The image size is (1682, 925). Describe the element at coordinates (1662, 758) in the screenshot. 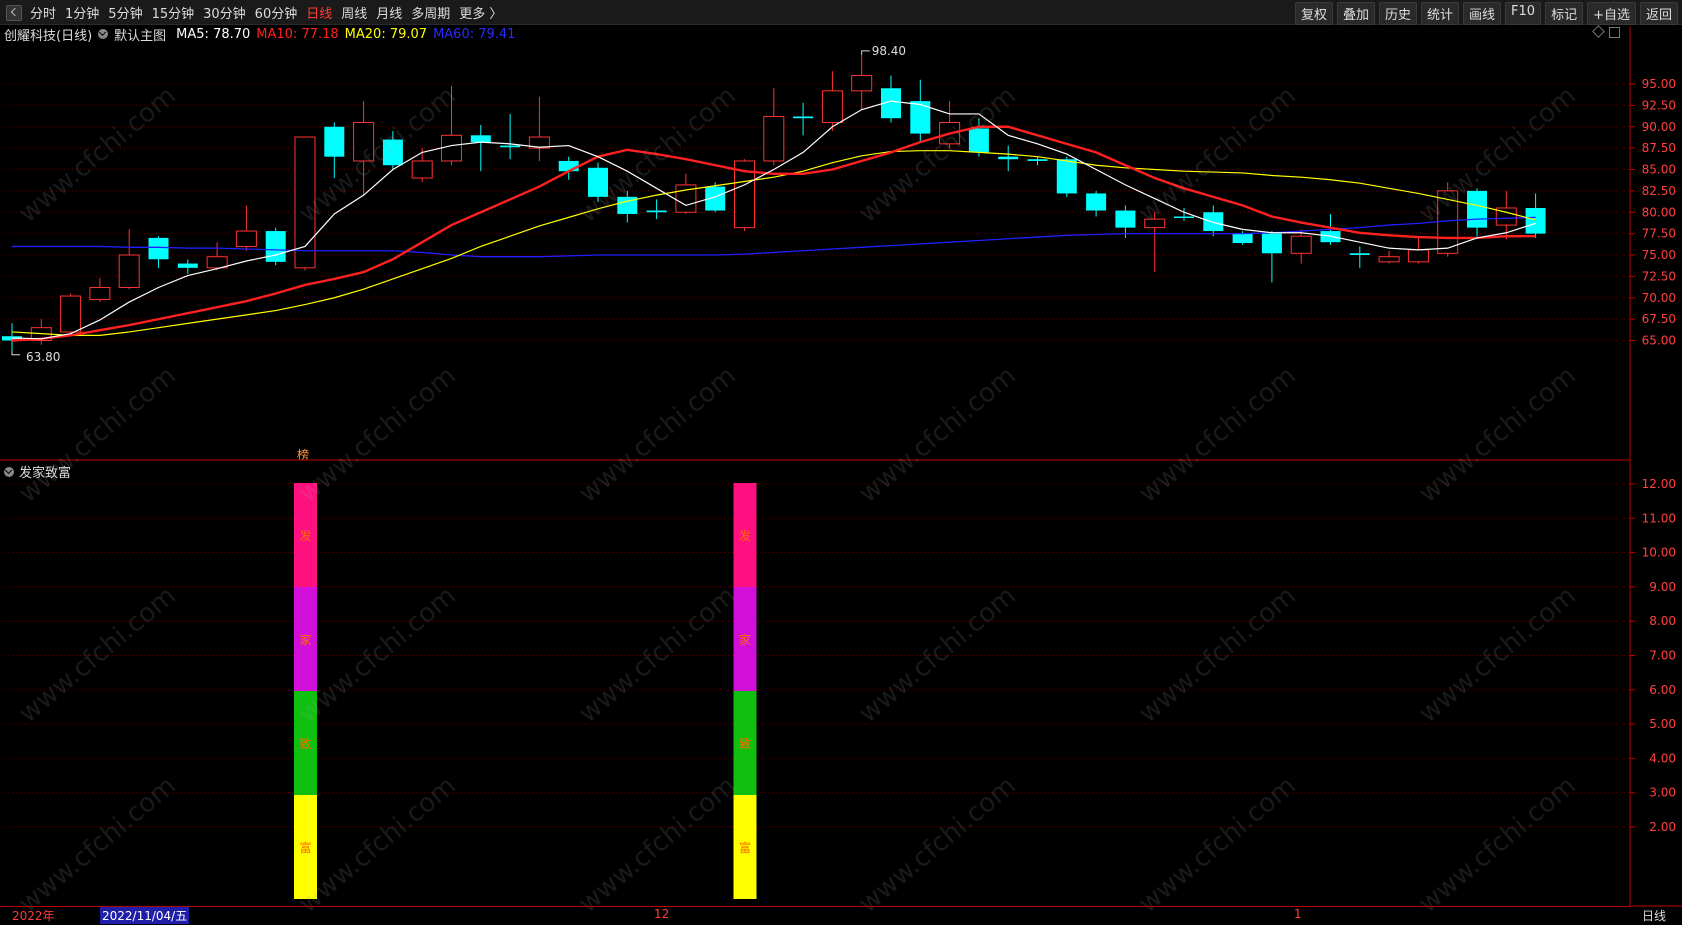

I see `indicator-tick-label: 4.00` at that location.